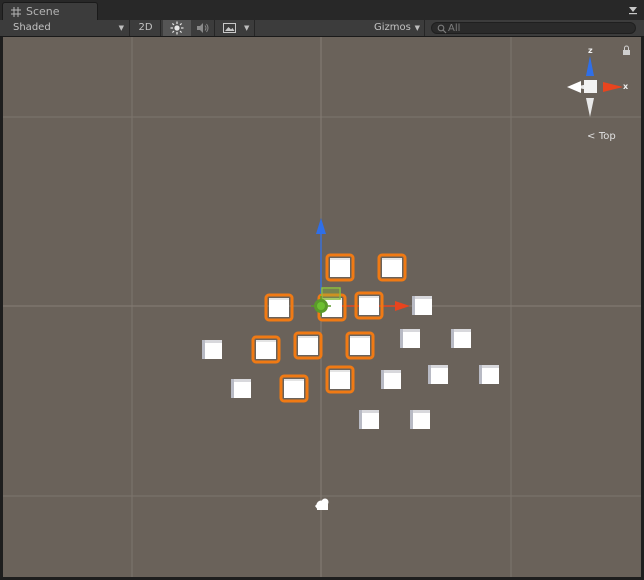 The height and width of the screenshot is (580, 644). What do you see at coordinates (591, 136) in the screenshot?
I see `perspective-icon: <` at bounding box center [591, 136].